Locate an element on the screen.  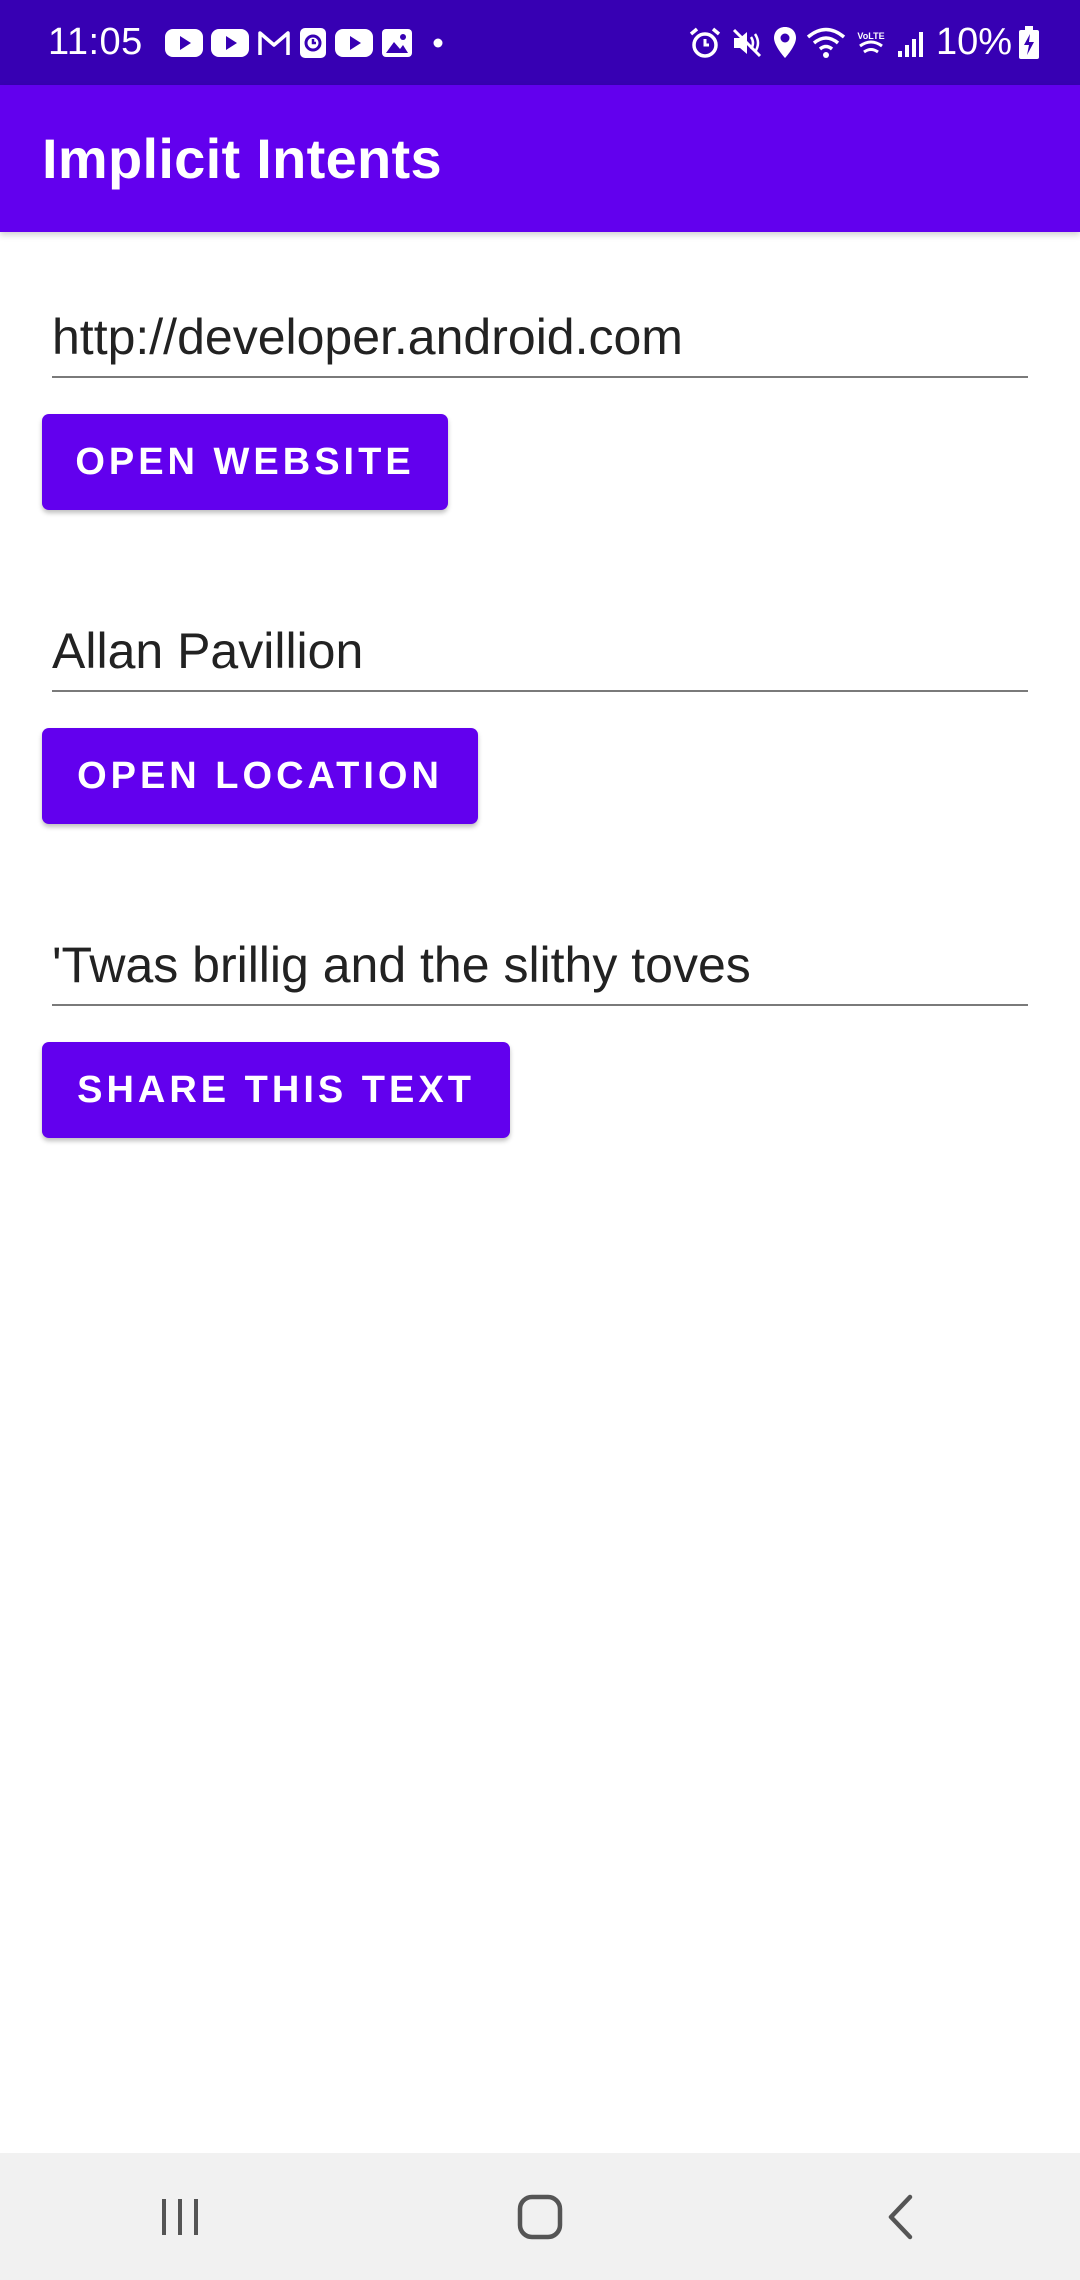
back-icon is located at coordinates (900, 2217).